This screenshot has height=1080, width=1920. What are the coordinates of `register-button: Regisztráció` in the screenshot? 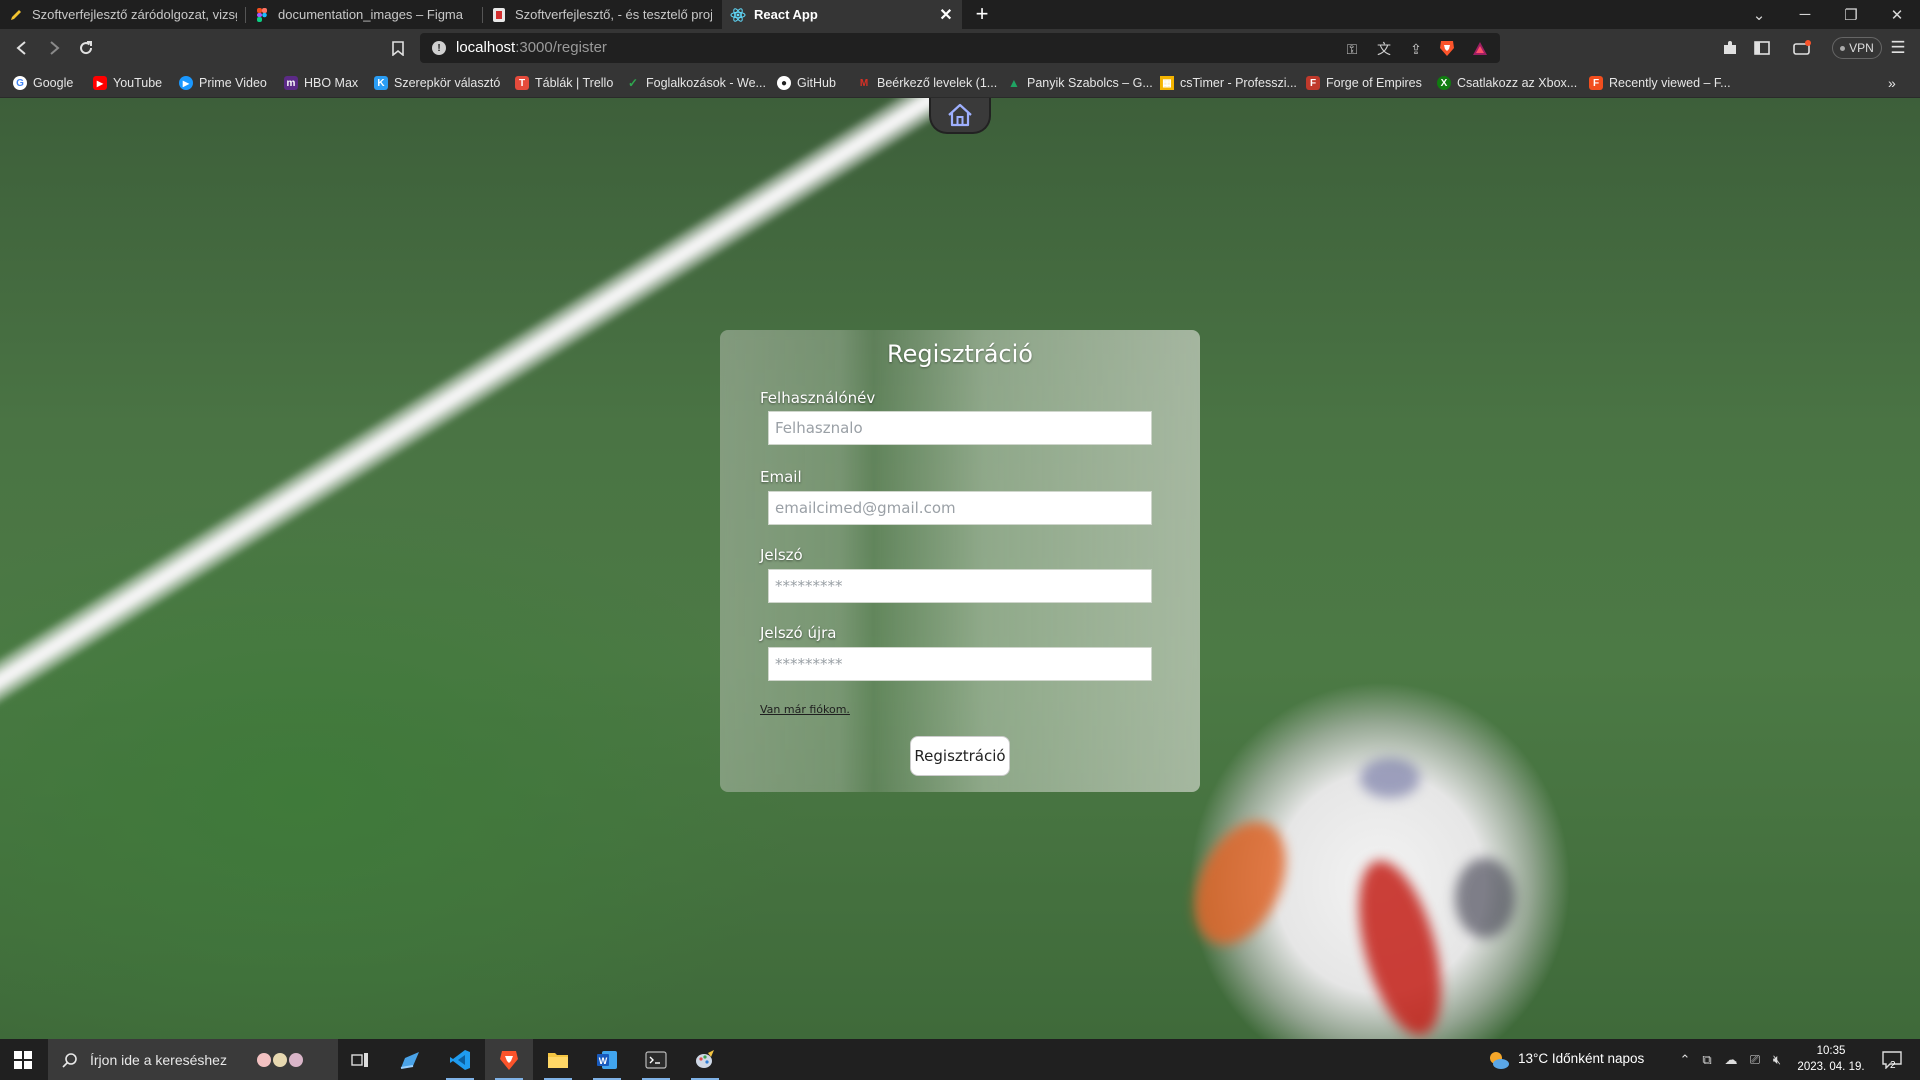 It's located at (960, 756).